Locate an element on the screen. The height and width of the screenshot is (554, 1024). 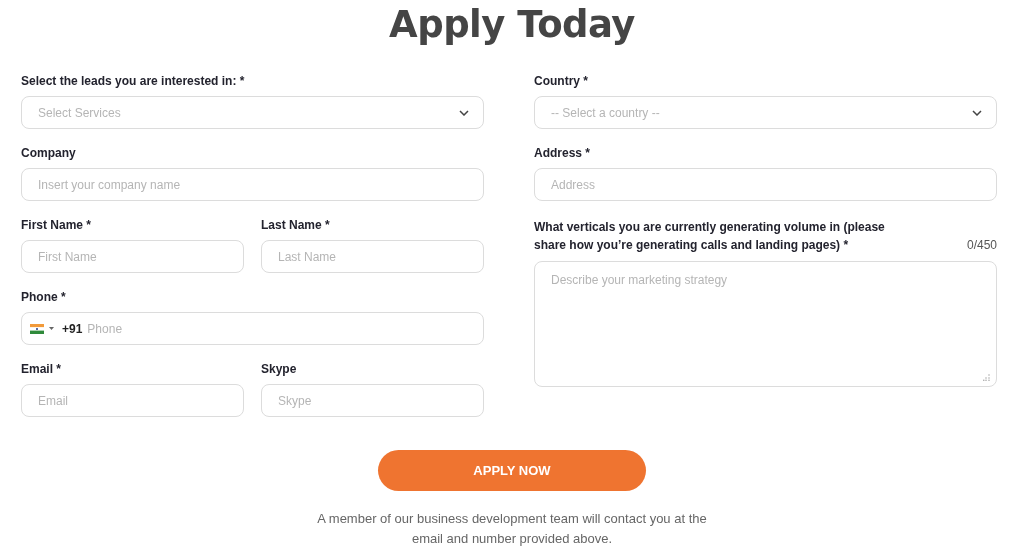
select-field: Select Services is located at coordinates (252, 112).